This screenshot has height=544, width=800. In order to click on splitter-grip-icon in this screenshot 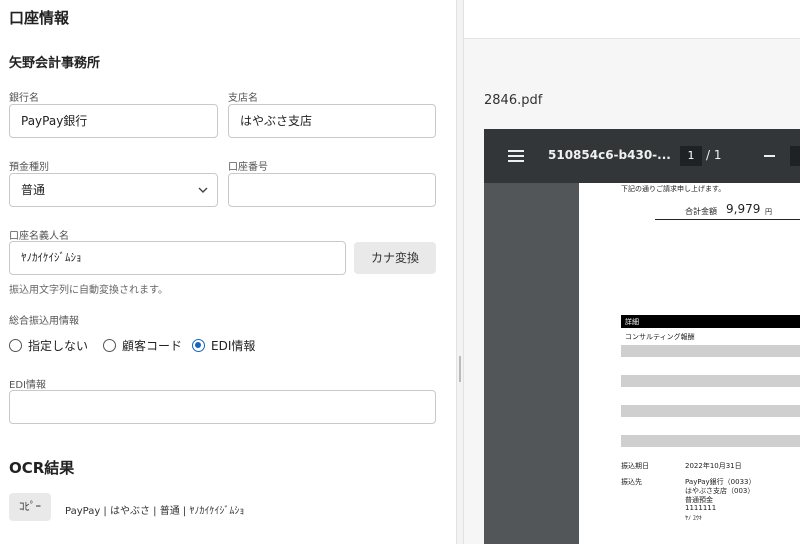, I will do `click(460, 369)`.